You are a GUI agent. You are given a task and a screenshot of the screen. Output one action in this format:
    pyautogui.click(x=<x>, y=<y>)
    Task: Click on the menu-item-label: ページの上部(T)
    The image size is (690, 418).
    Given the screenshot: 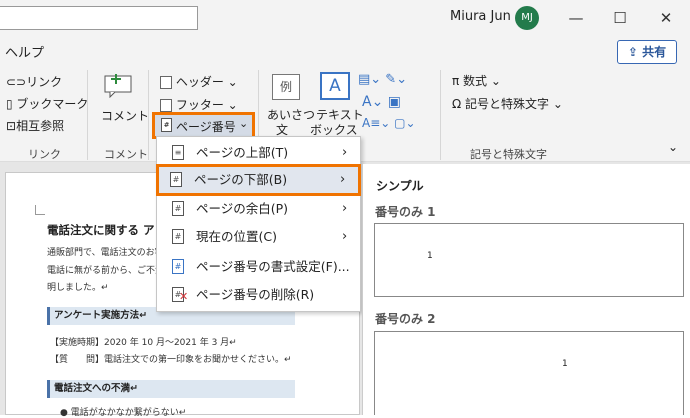 What is the action you would take?
    pyautogui.click(x=242, y=152)
    